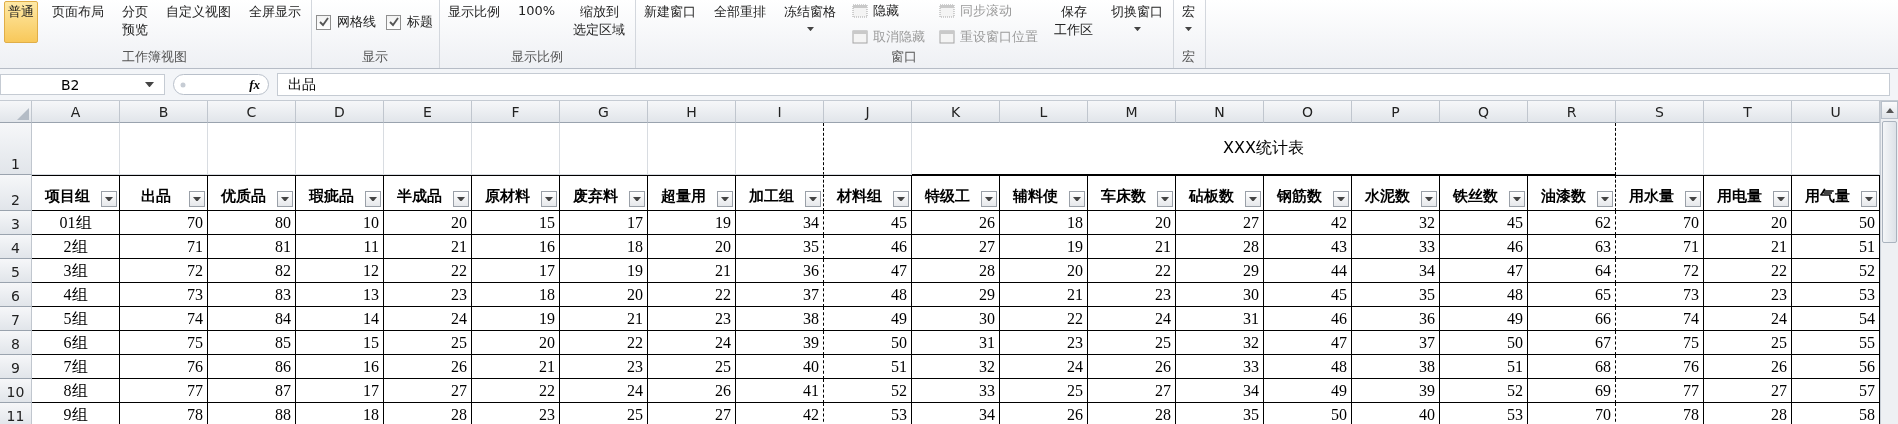  Describe the element at coordinates (16, 319) in the screenshot. I see `row-header: 7` at that location.